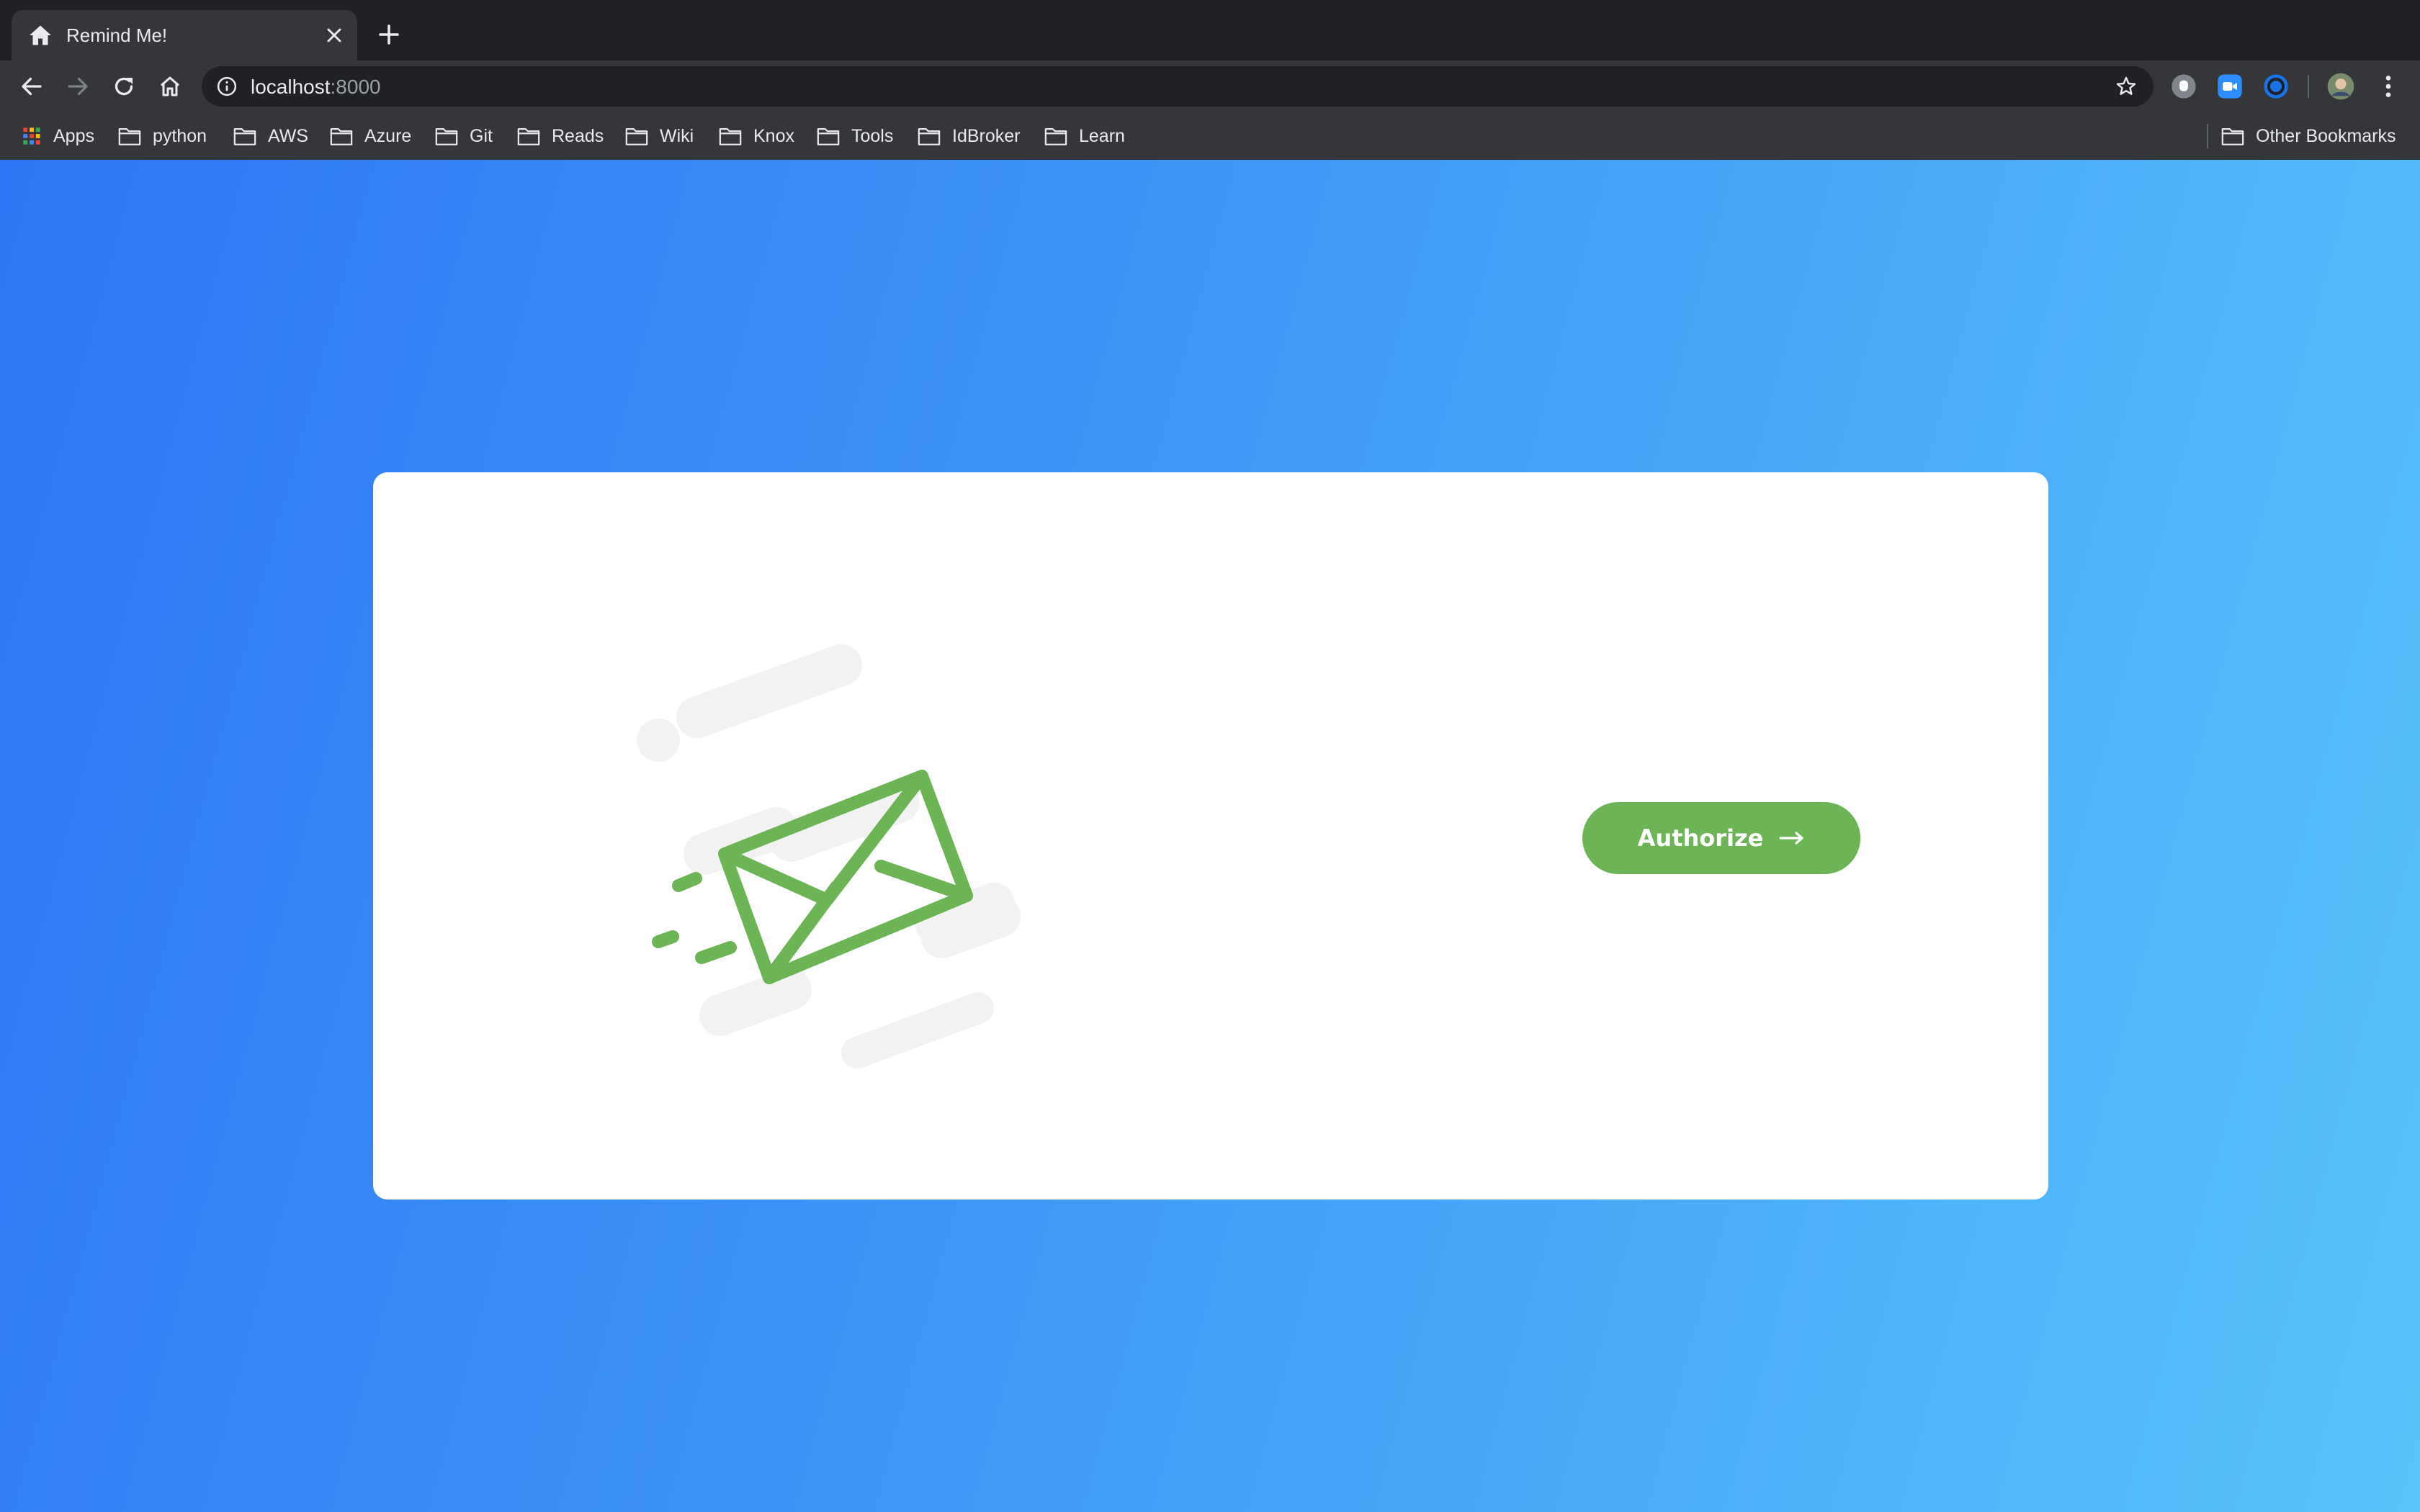 This screenshot has width=2420, height=1512. I want to click on arrow-right-icon, so click(1791, 838).